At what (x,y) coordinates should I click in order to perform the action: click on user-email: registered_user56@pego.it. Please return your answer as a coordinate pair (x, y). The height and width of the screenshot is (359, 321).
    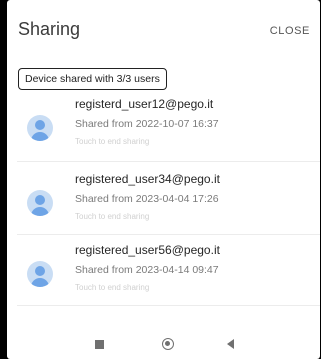
    Looking at the image, I should click on (147, 250).